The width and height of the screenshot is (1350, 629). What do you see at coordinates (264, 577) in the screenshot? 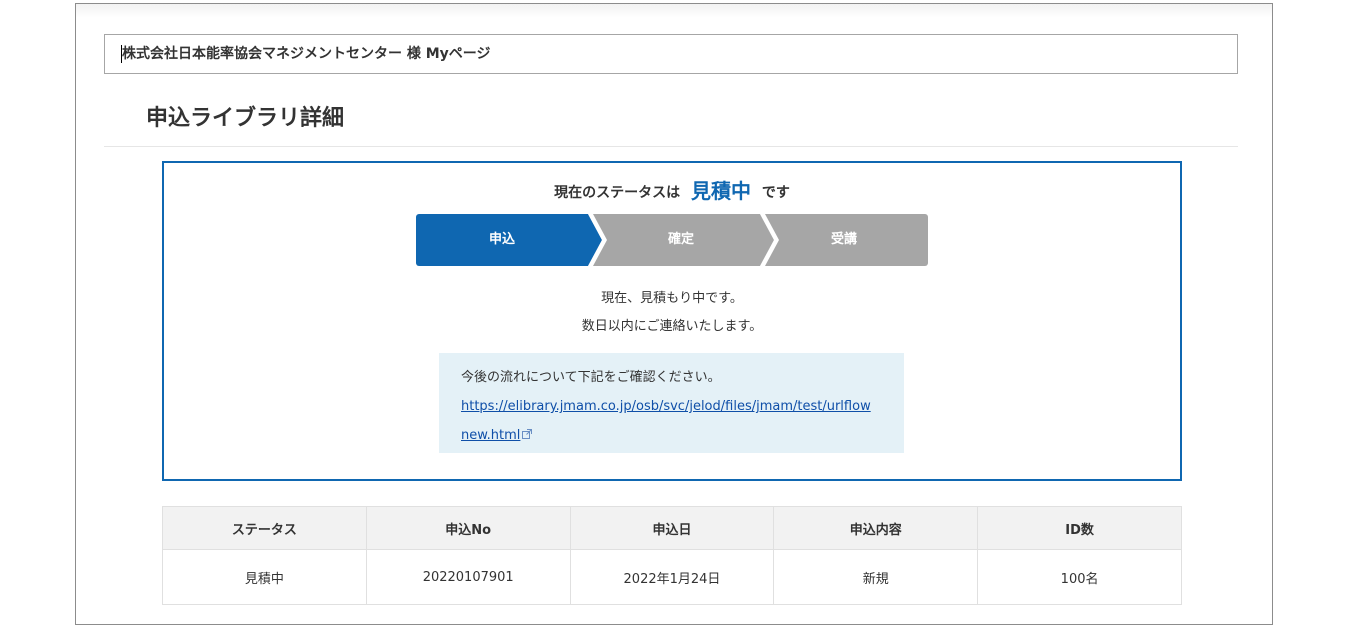
I see `cell-status: 見積中` at bounding box center [264, 577].